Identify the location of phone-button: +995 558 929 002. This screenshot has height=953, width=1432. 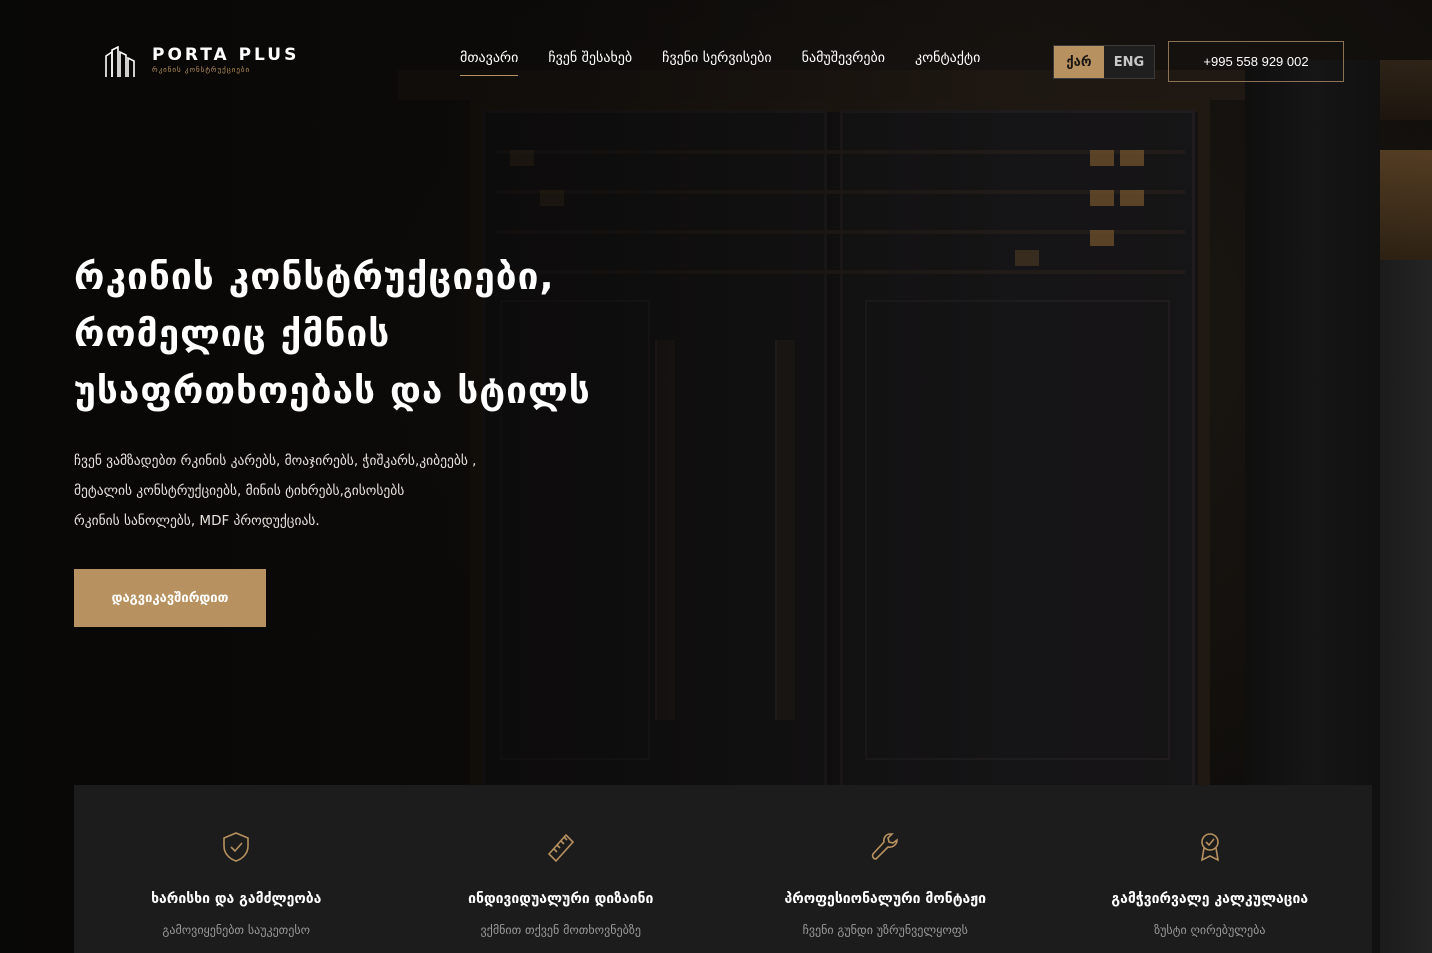
(1256, 61).